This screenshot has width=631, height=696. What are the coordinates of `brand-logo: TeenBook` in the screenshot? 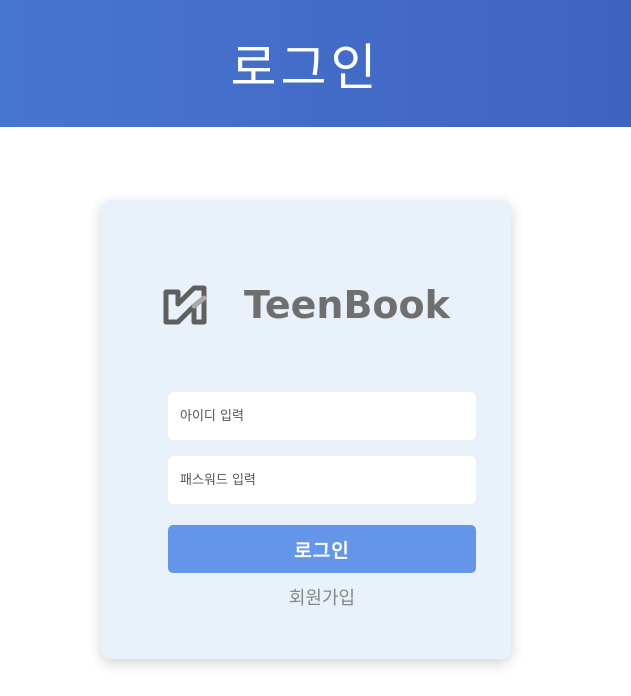 It's located at (305, 305).